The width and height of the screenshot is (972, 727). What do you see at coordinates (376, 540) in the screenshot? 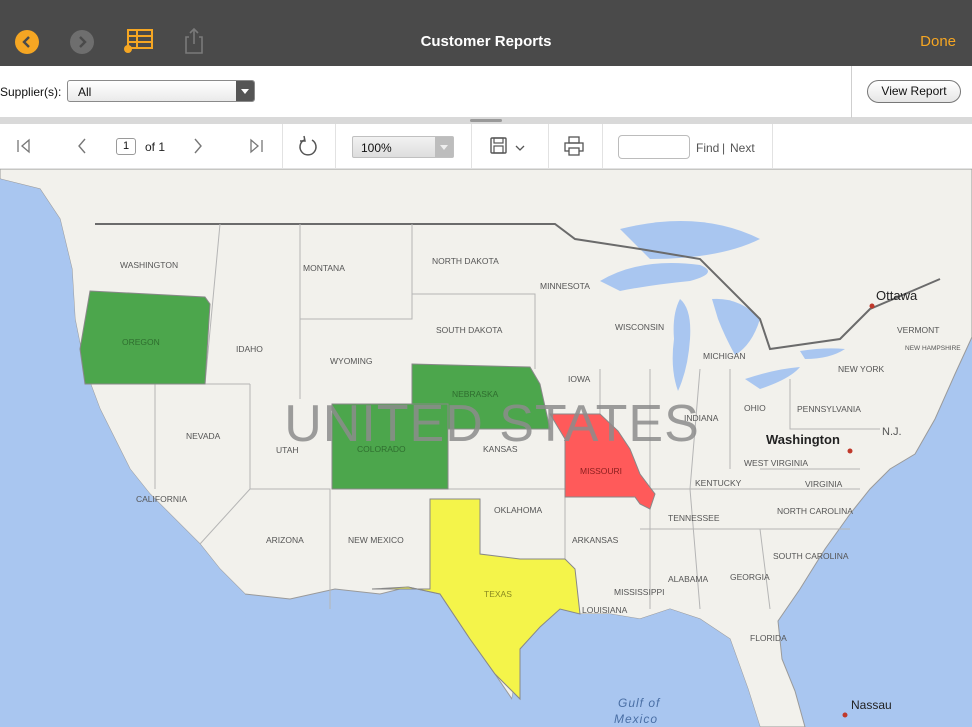
I see `state-label-new-mexico: NEW MEXICO` at bounding box center [376, 540].